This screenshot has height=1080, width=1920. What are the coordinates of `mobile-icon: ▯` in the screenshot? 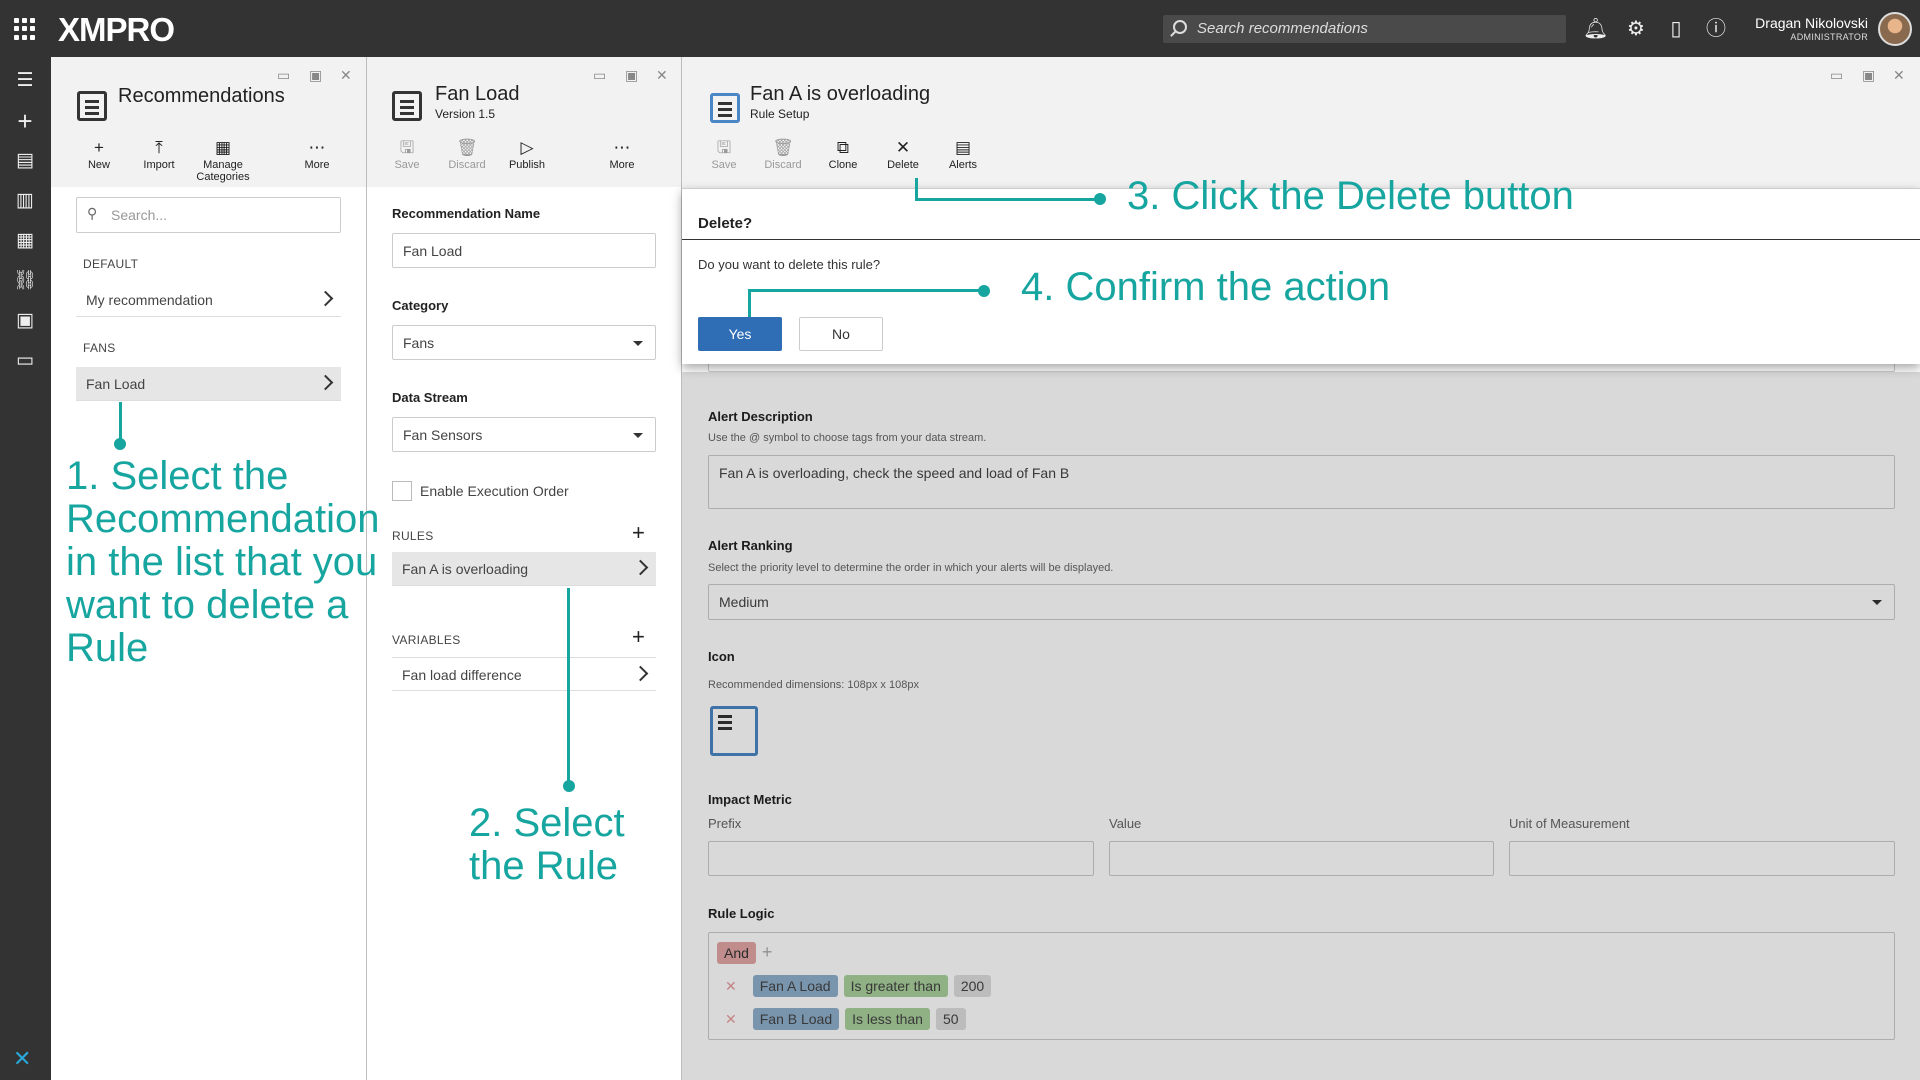 It's located at (1676, 29).